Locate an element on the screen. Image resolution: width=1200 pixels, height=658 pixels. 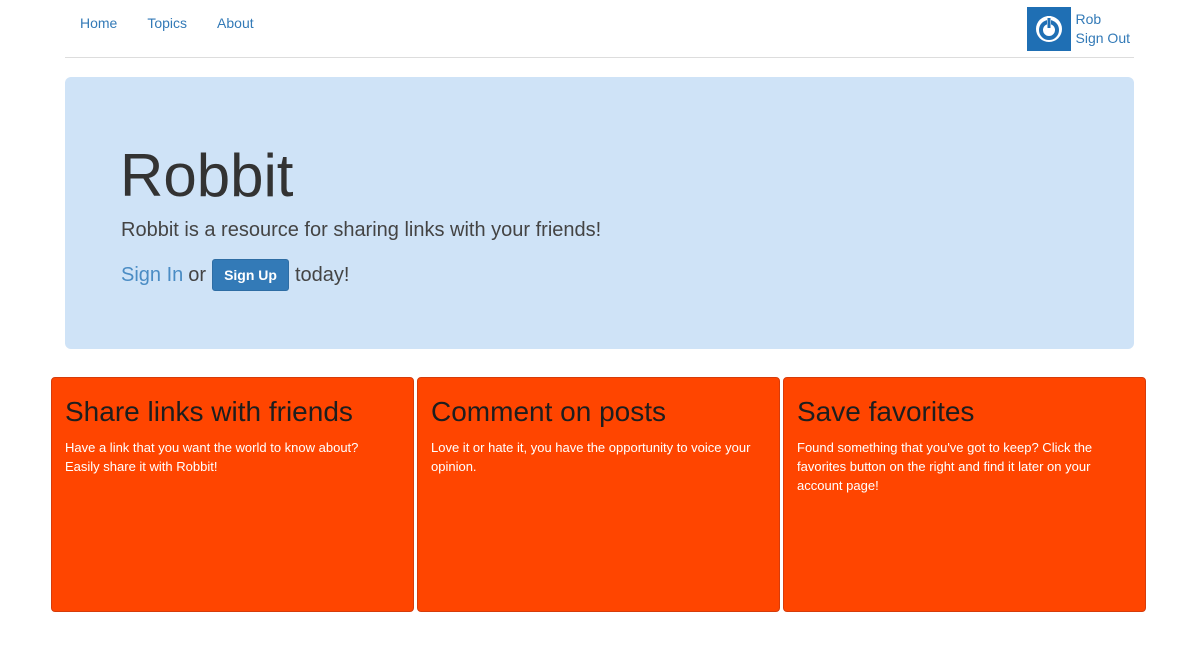
cta-today-text: today! is located at coordinates (322, 275).